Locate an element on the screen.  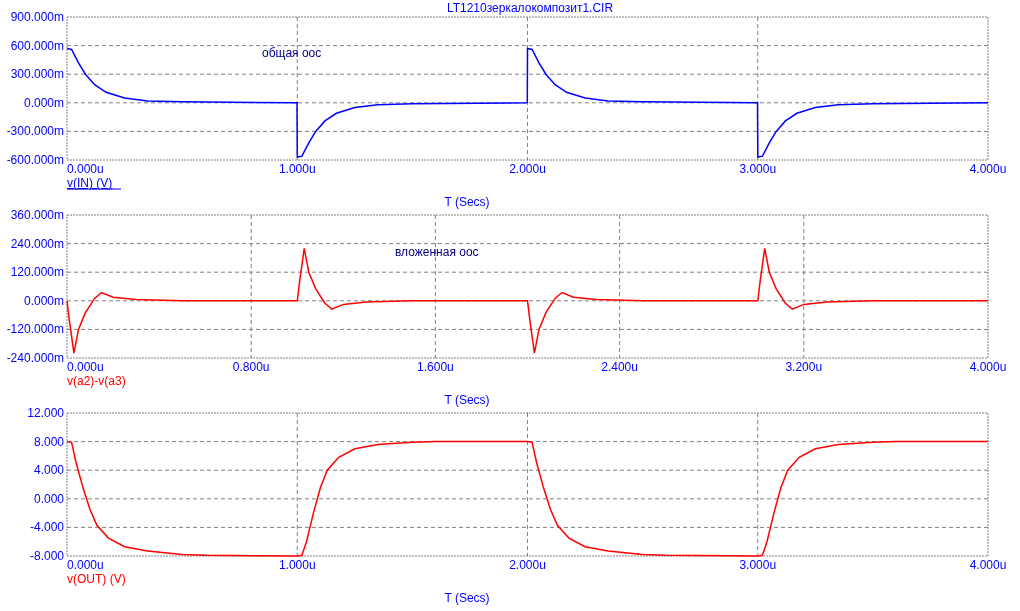
annotation-label: общая оос is located at coordinates (292, 53).